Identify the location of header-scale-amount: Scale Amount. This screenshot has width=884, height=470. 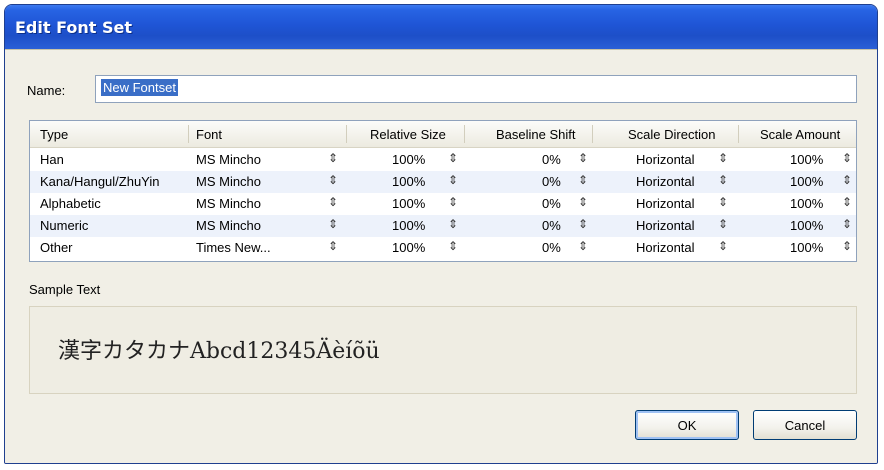
(800, 134).